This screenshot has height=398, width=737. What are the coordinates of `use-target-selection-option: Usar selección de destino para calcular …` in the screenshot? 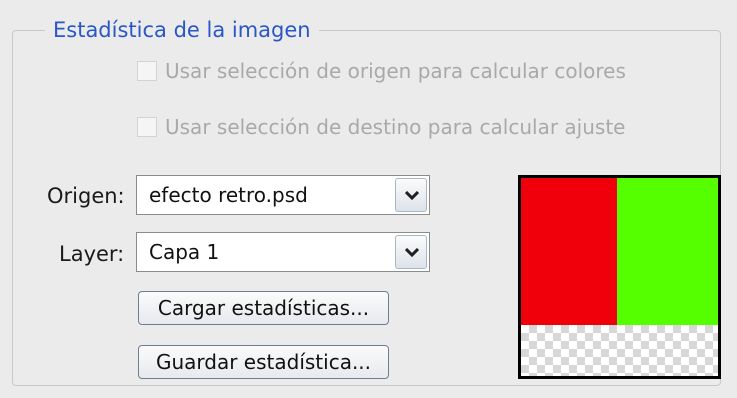 It's located at (381, 127).